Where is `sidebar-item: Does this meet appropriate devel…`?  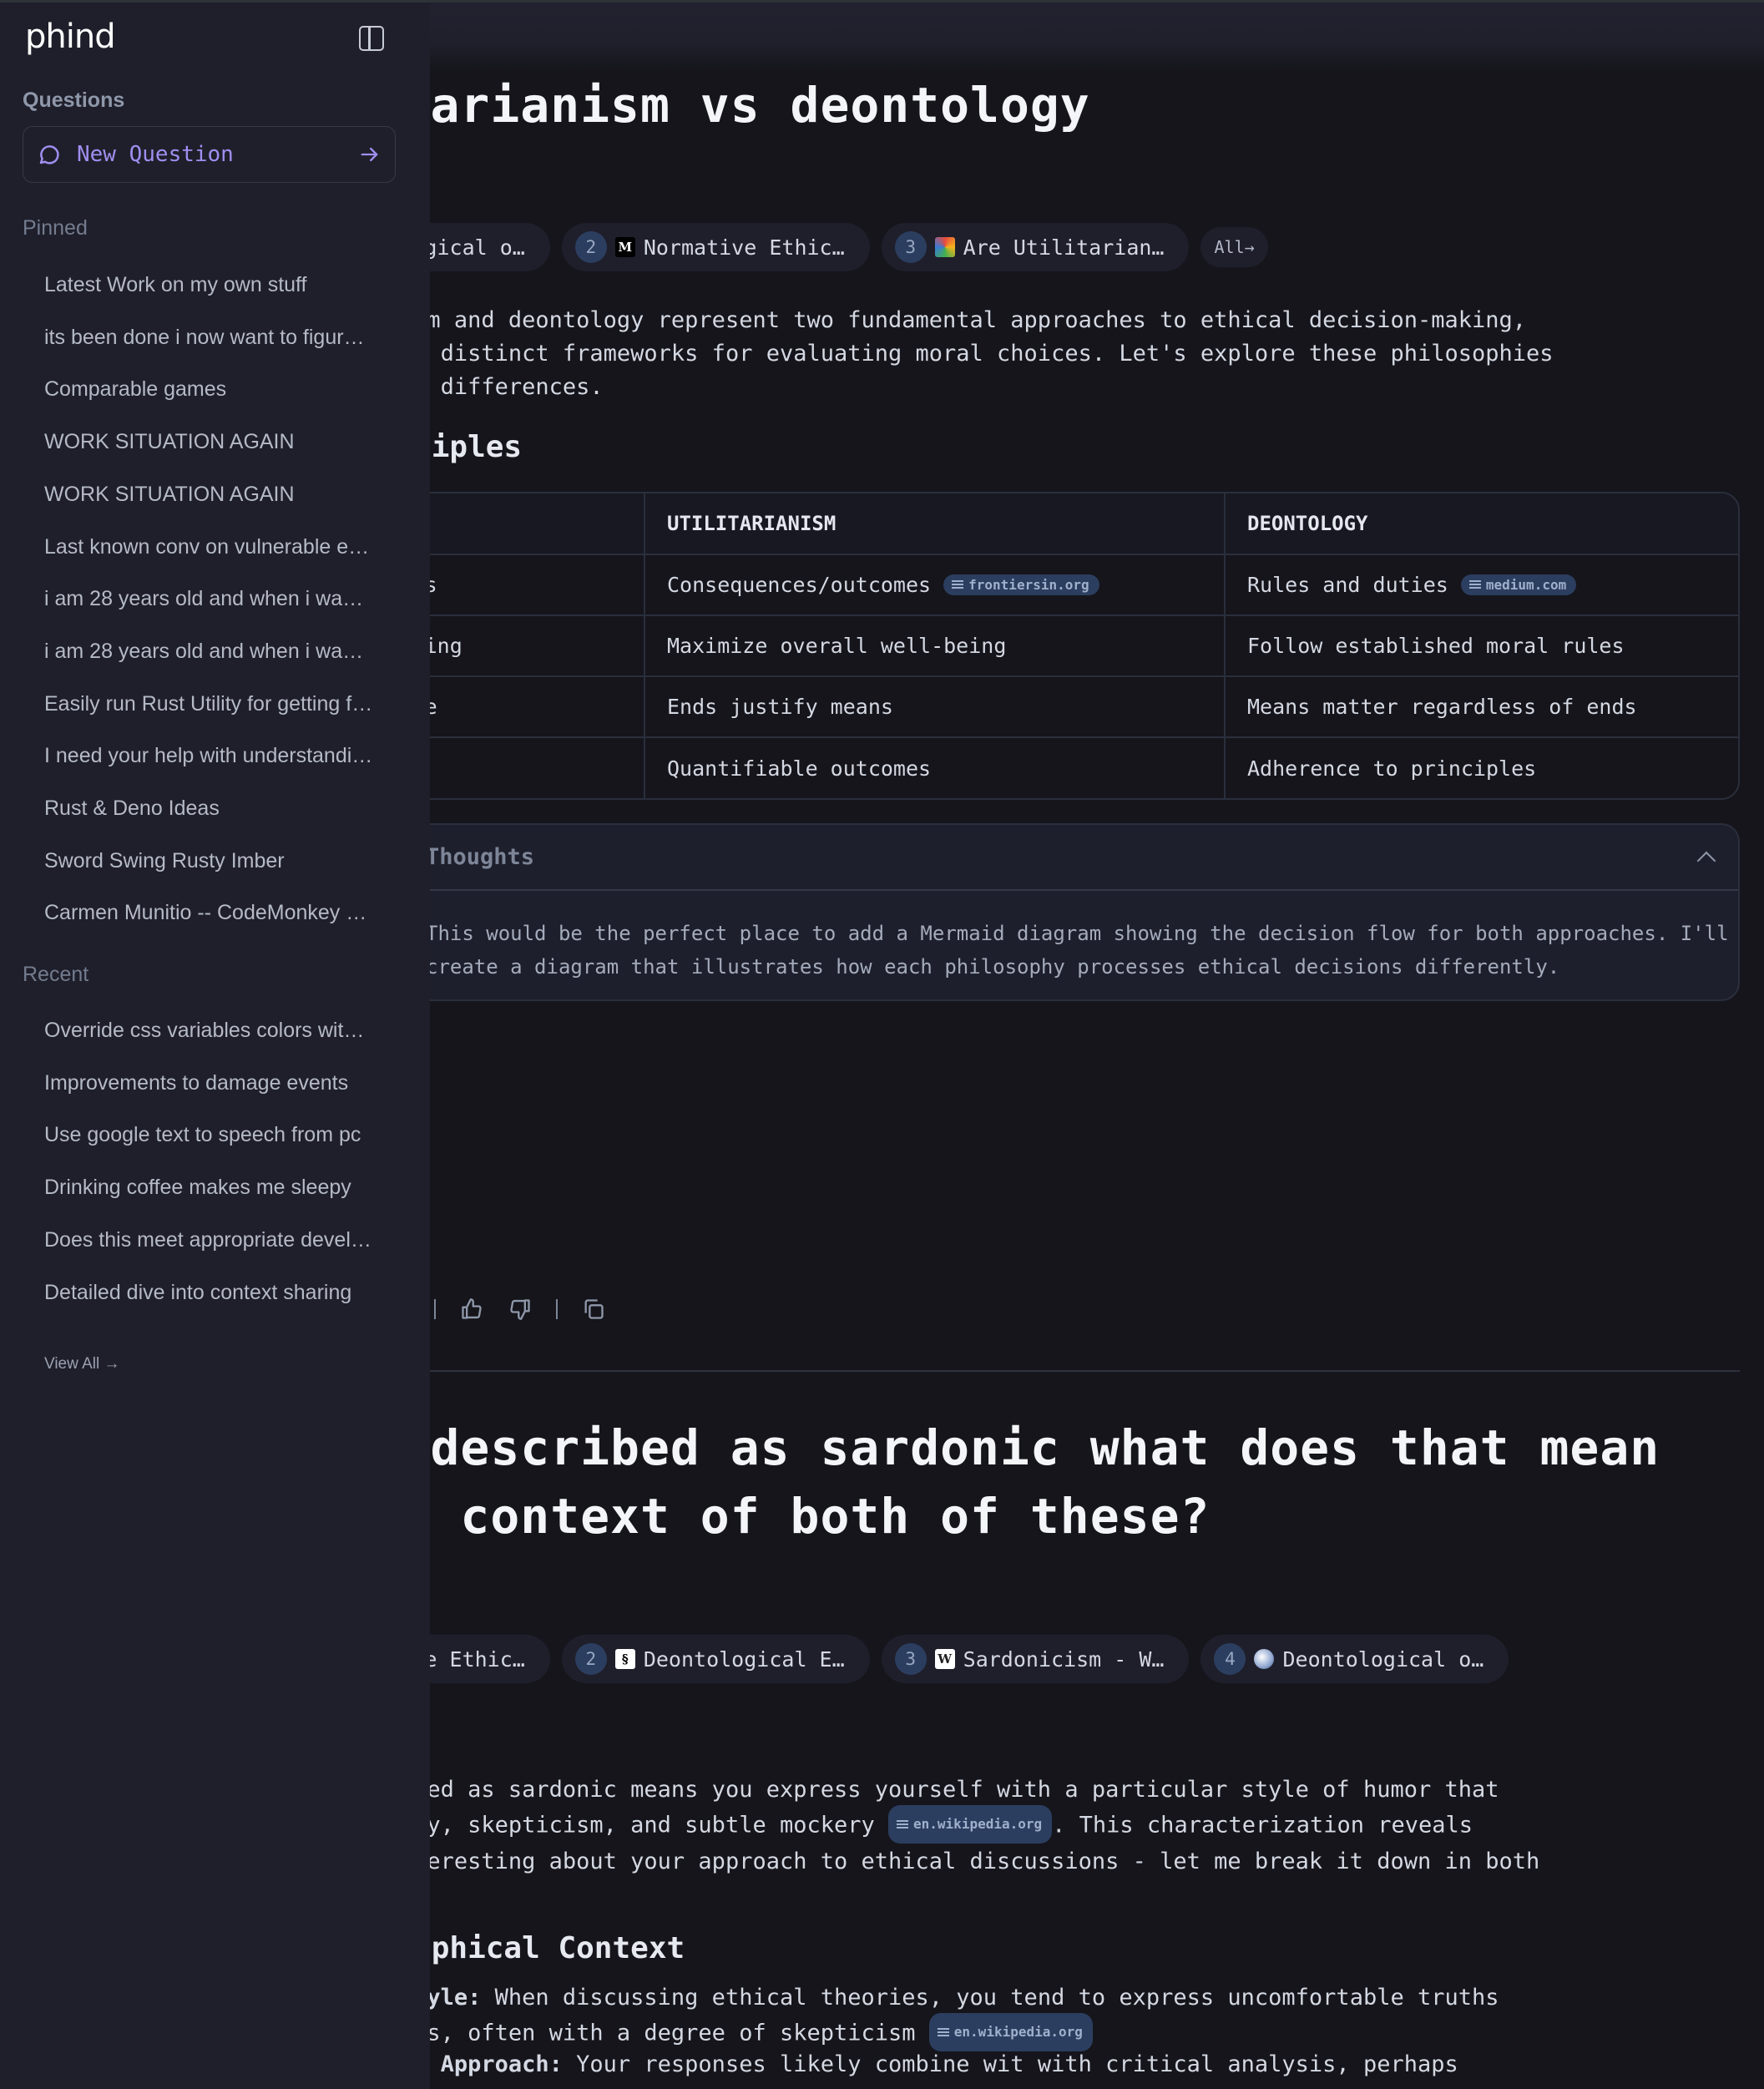
sidebar-item: Does this meet appropriate devel… is located at coordinates (208, 1240).